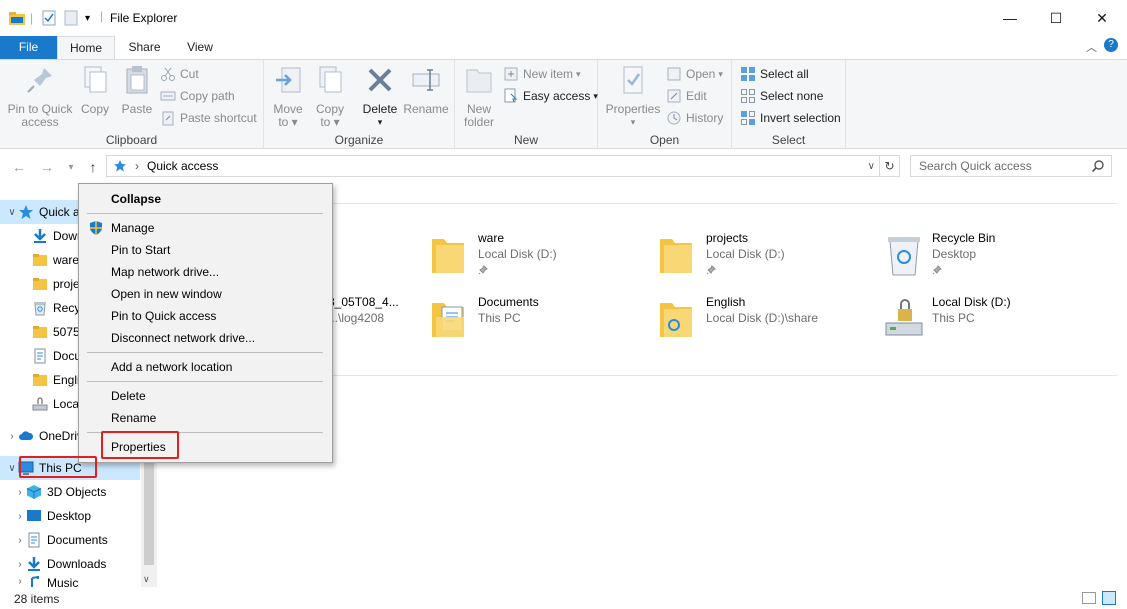 The image size is (1127, 609). I want to click on select-none-button: Select none, so click(781, 96).